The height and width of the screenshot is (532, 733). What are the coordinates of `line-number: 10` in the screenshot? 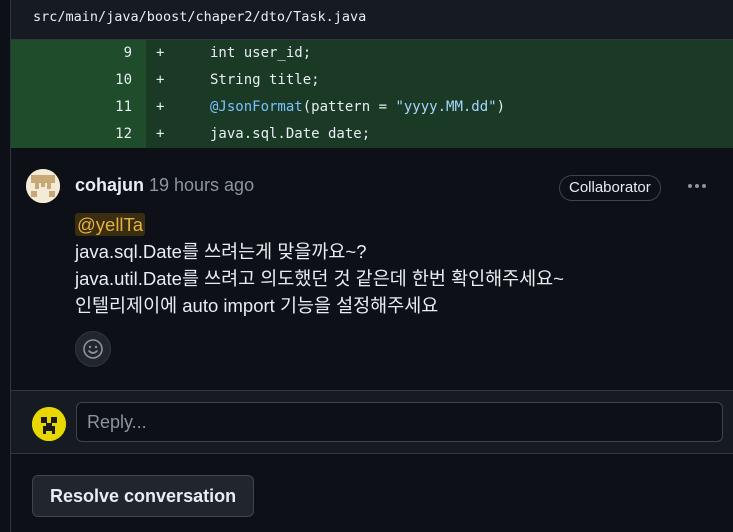 It's located at (78, 80).